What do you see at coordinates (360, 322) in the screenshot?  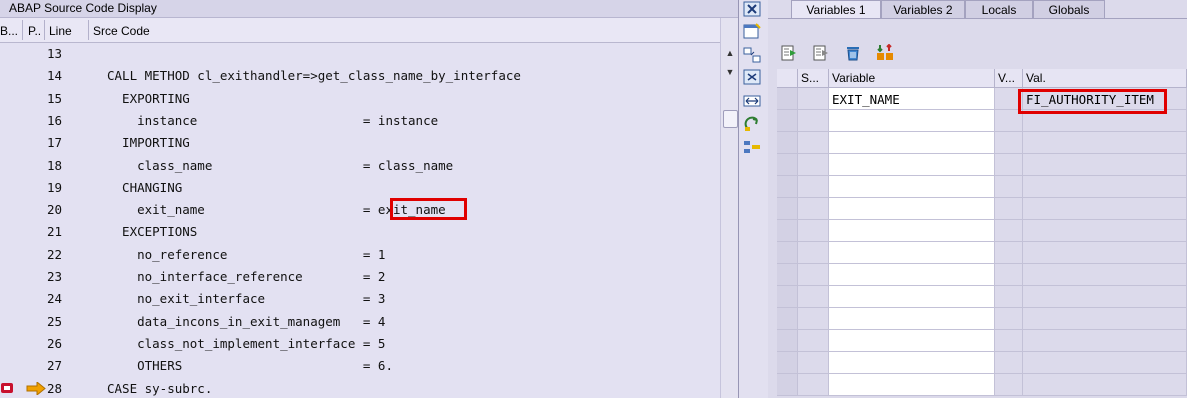 I see `code-row: 25 data_incons_in_exit_managem = 4` at bounding box center [360, 322].